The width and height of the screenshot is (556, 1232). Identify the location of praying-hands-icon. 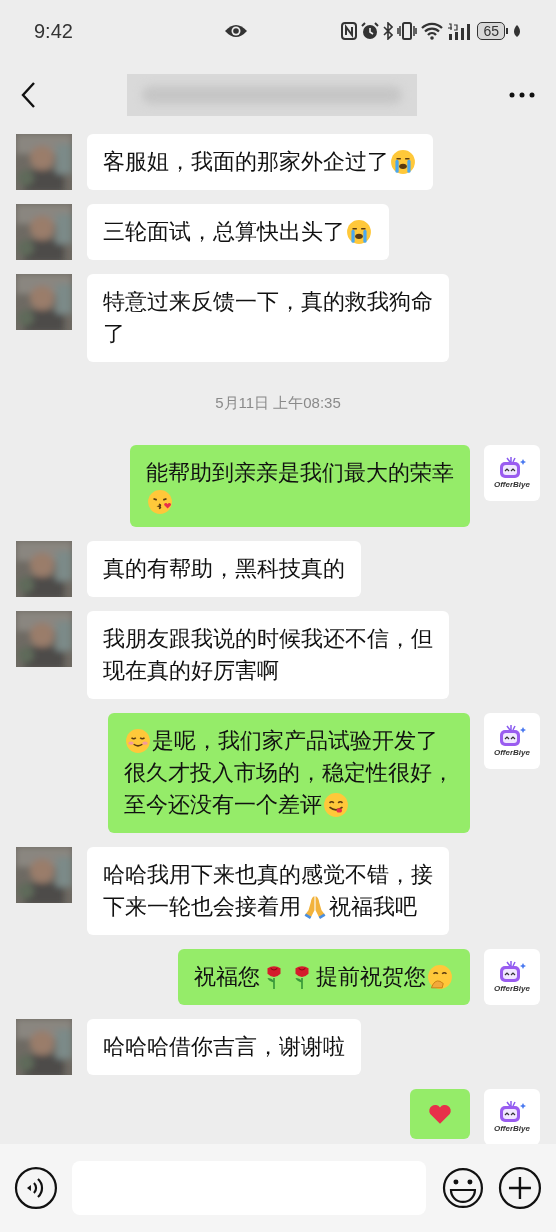
(315, 906).